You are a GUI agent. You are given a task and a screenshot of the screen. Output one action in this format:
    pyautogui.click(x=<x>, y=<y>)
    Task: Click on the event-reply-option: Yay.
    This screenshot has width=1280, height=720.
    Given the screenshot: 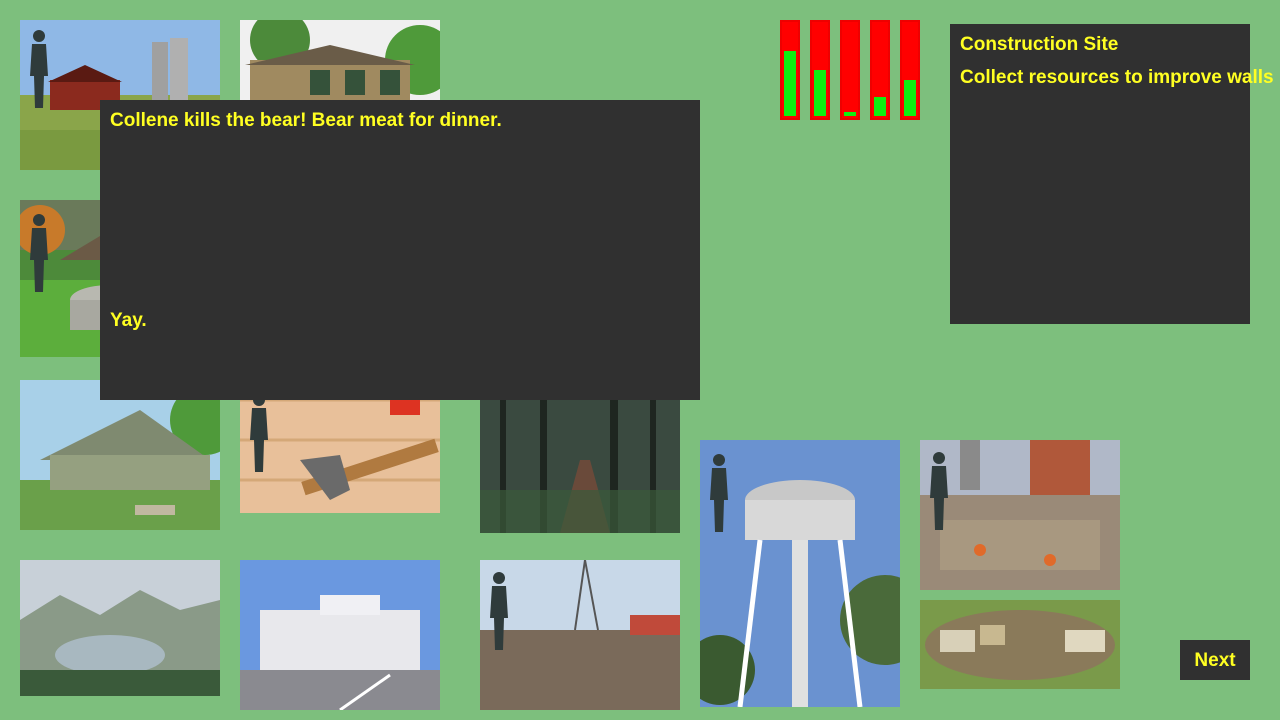 What is the action you would take?
    pyautogui.click(x=128, y=321)
    